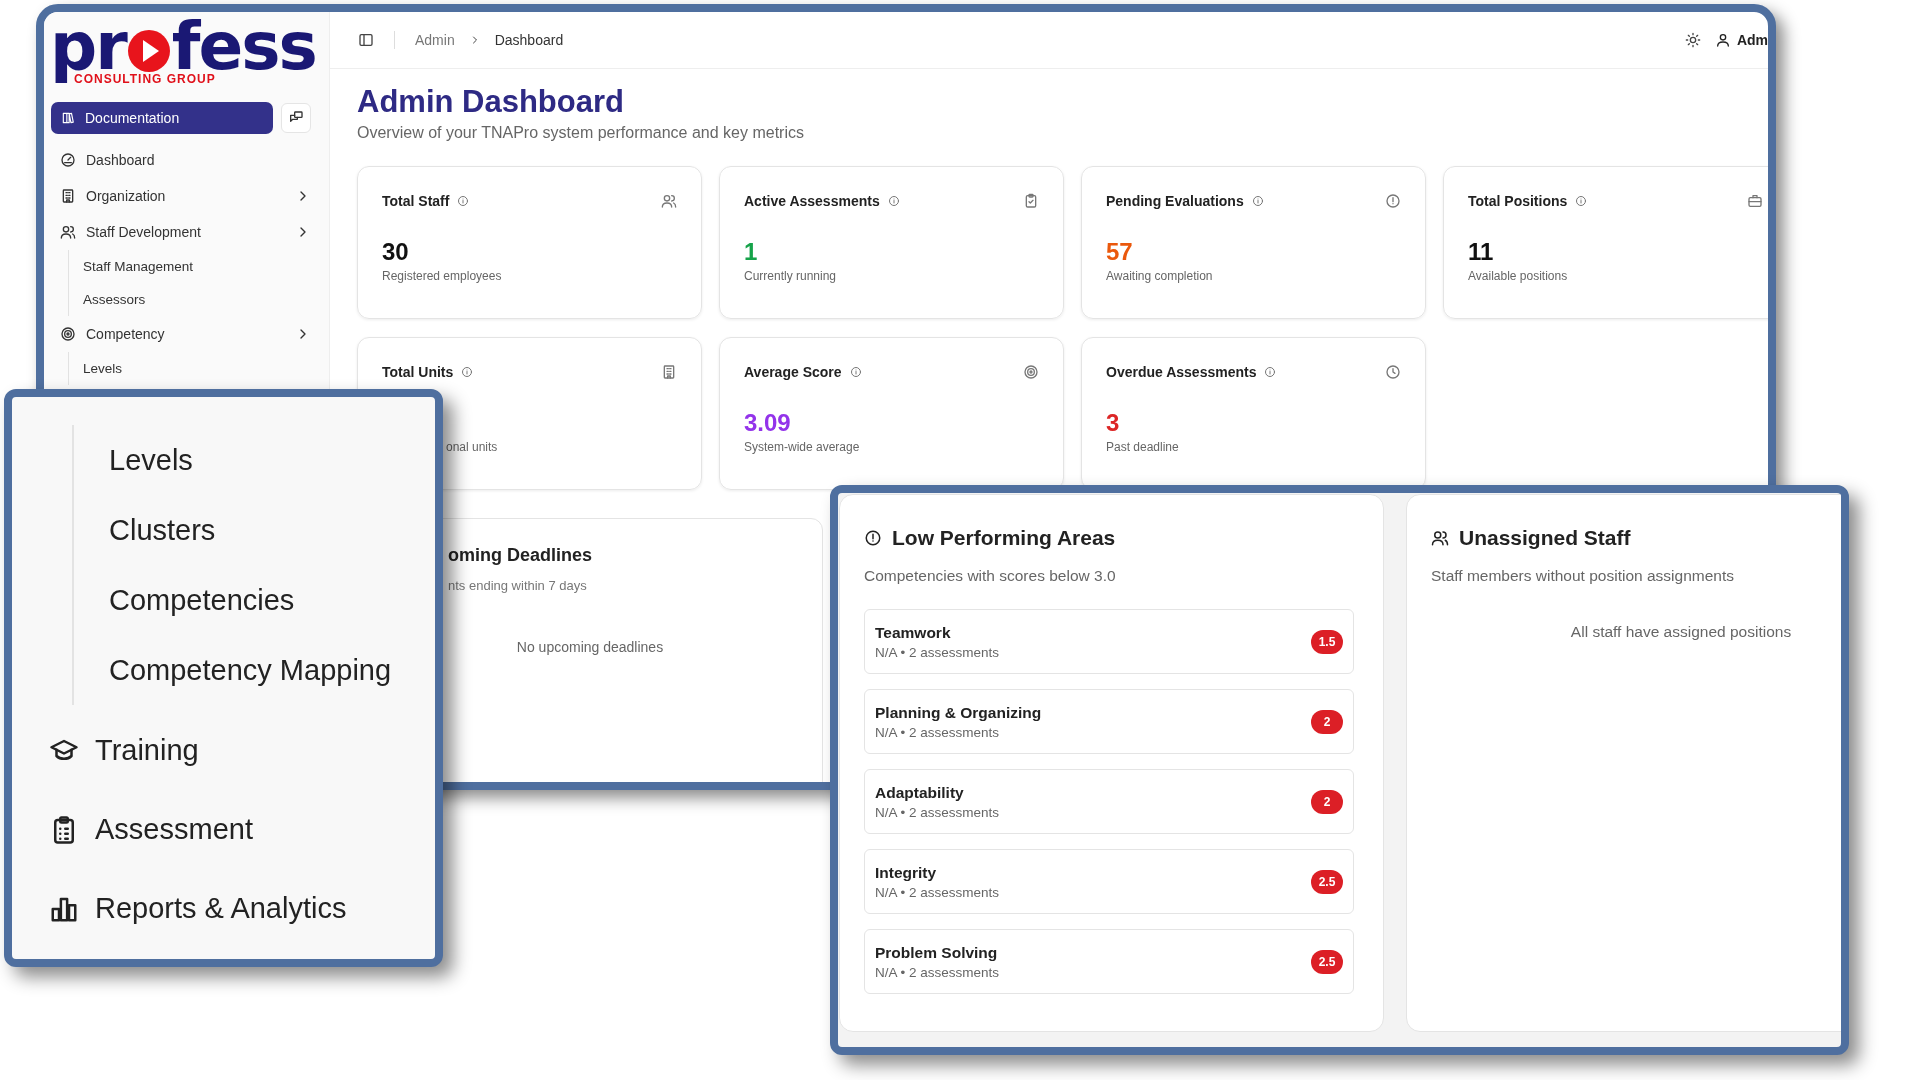 This screenshot has width=1920, height=1080. Describe the element at coordinates (491, 102) in the screenshot. I see `page-title: Admin Dashboard` at that location.